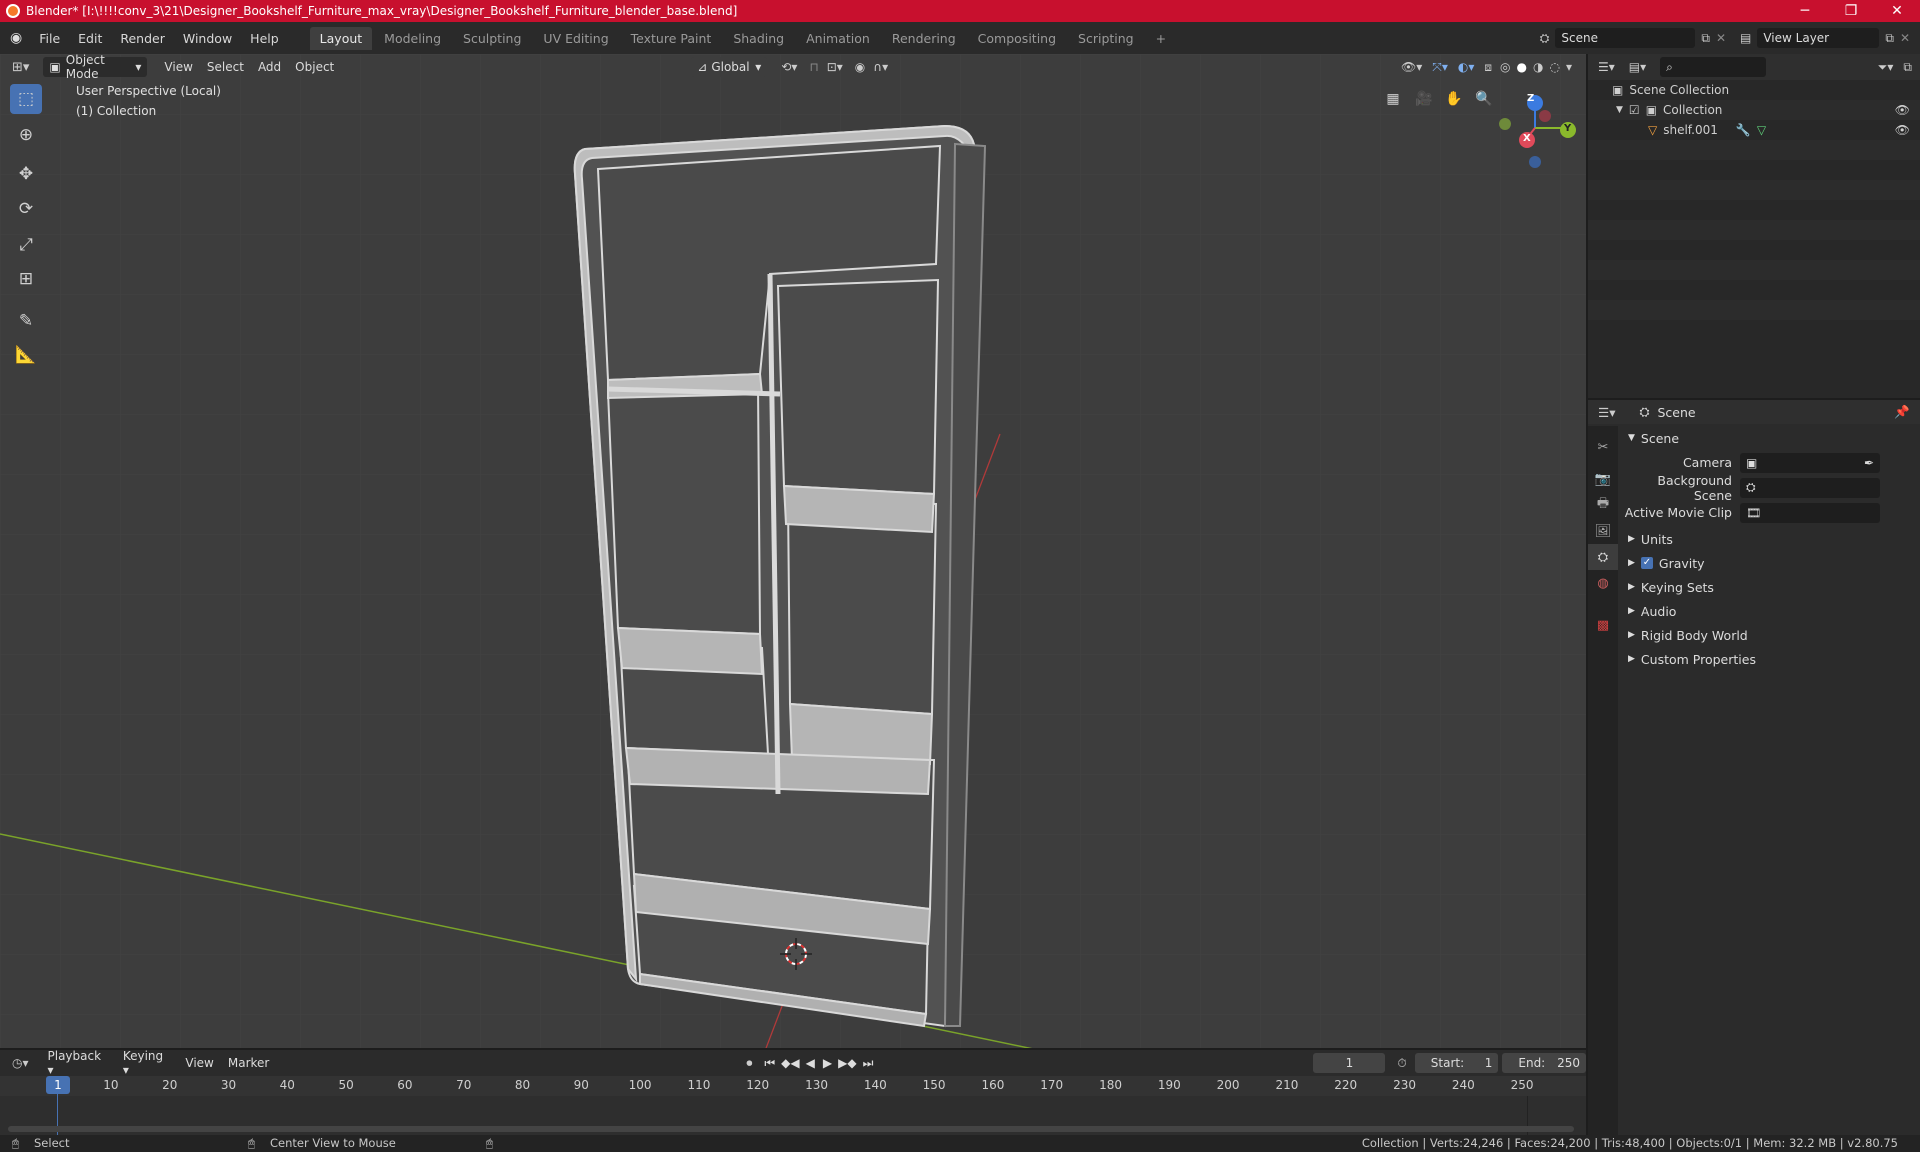  I want to click on menu-render: Render, so click(142, 38).